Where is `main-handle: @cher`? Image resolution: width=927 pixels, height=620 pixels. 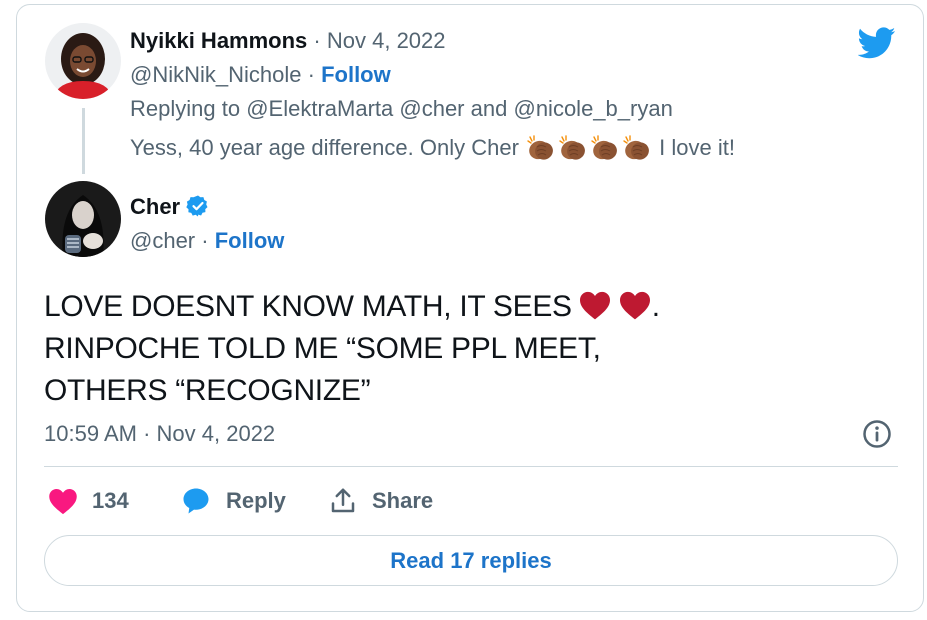 main-handle: @cher is located at coordinates (162, 240).